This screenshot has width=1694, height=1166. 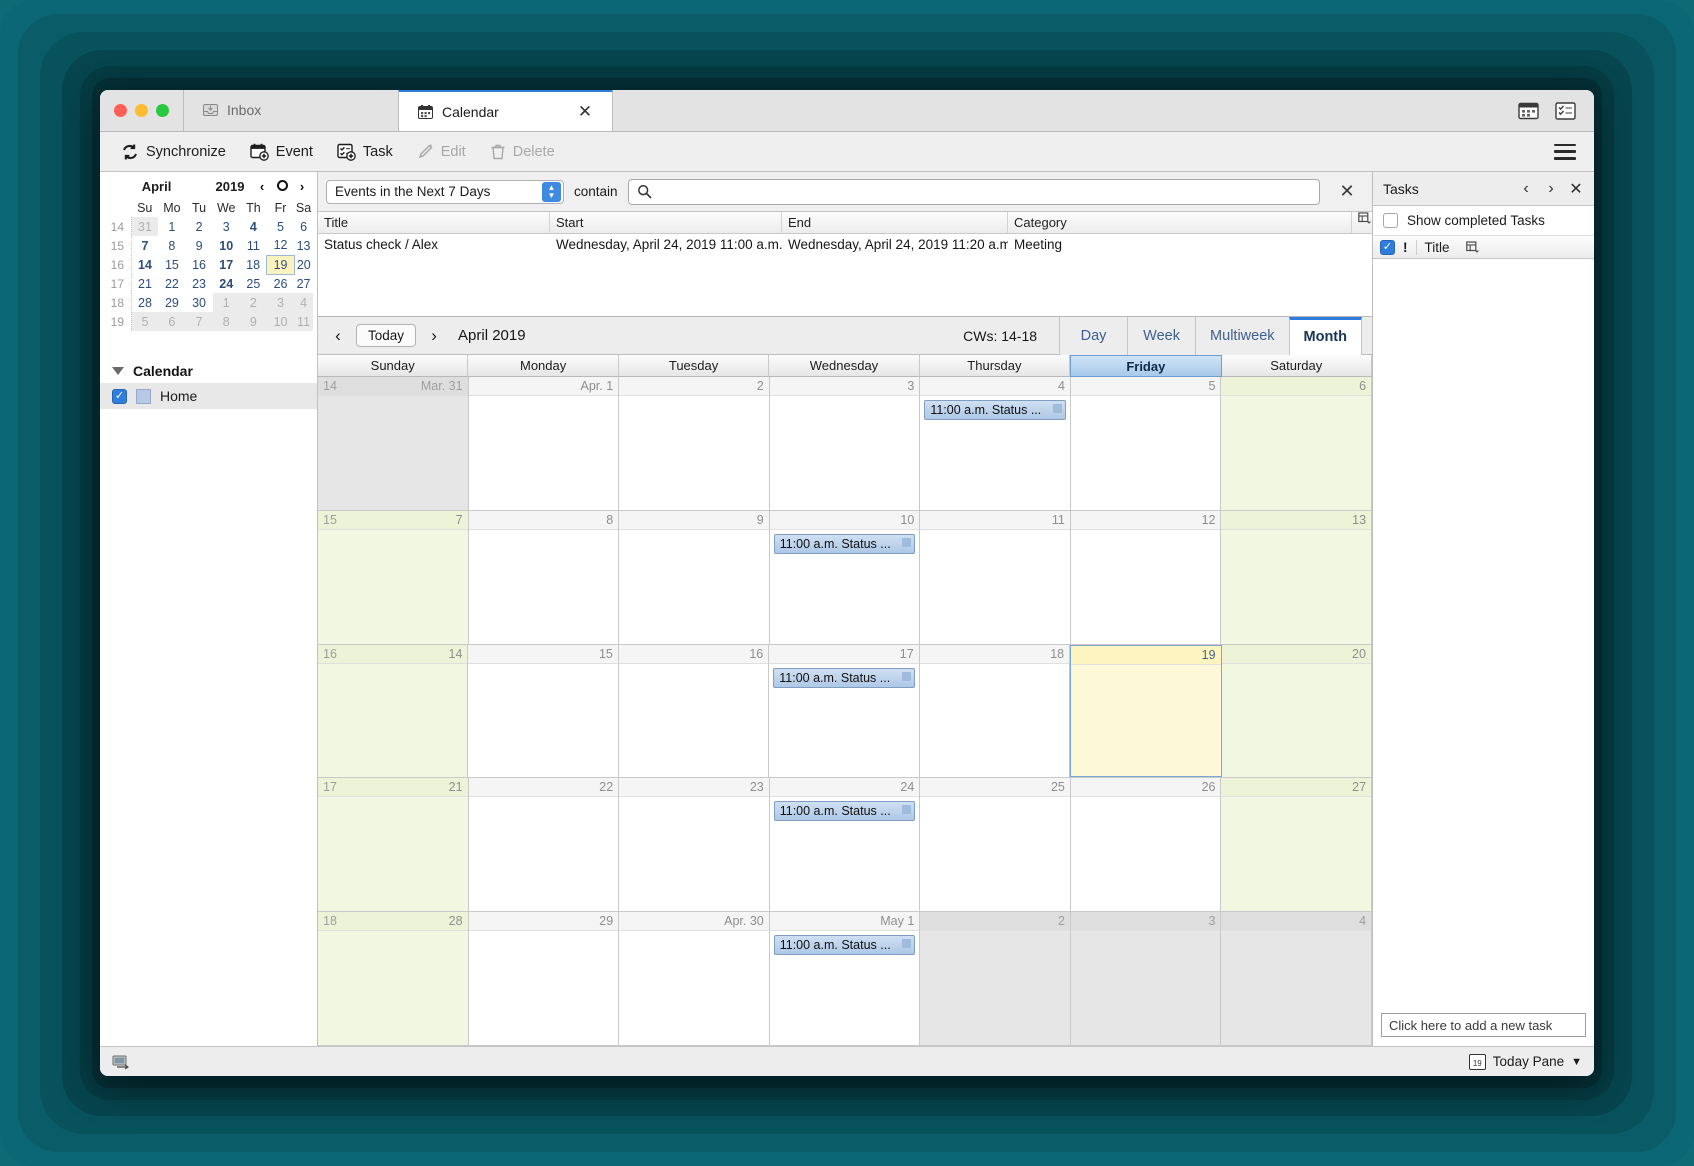 What do you see at coordinates (302, 186) in the screenshot?
I see `mini-calendar-next-icon: ›` at bounding box center [302, 186].